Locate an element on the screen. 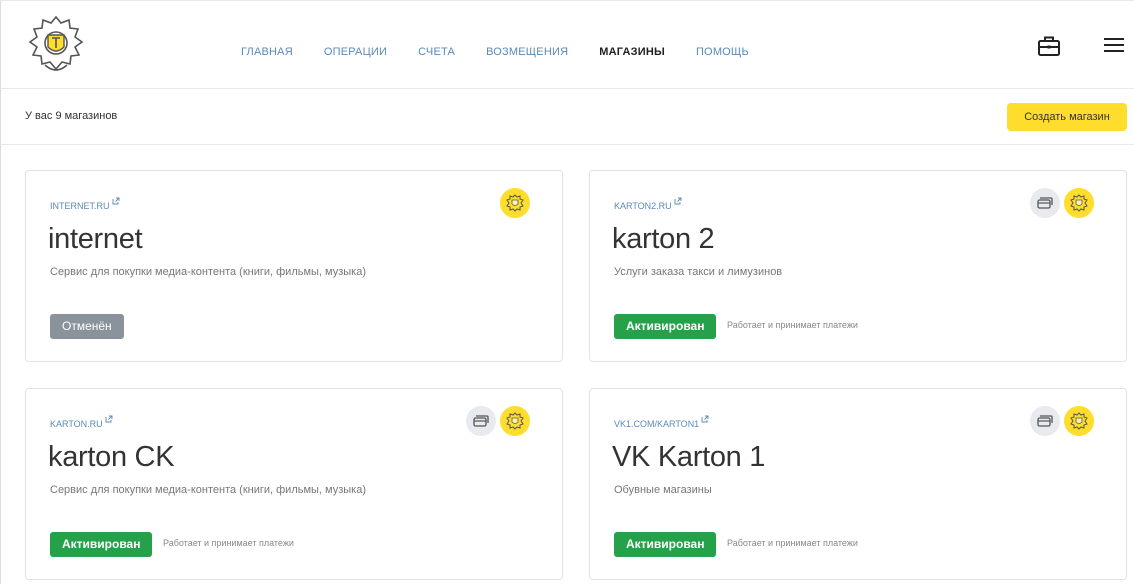 This screenshot has width=1134, height=584. store-link-label: INTERNET.RU is located at coordinates (80, 206).